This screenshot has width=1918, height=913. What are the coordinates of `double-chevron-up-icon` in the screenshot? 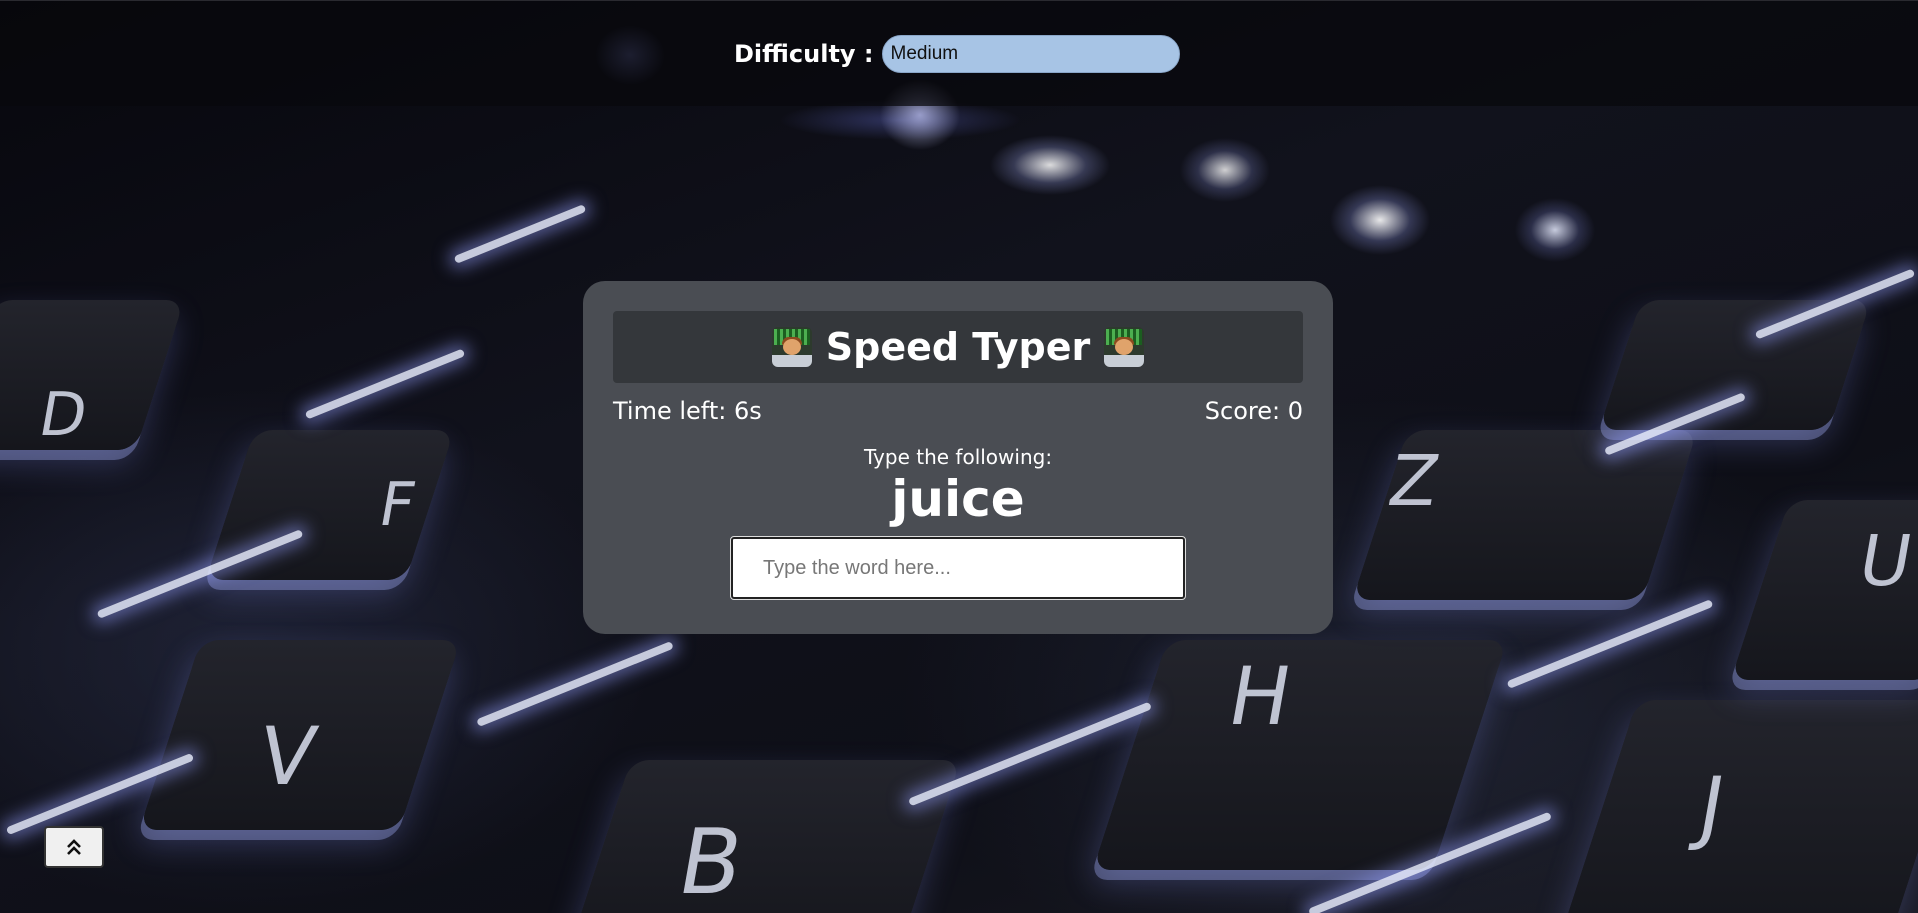 It's located at (74, 847).